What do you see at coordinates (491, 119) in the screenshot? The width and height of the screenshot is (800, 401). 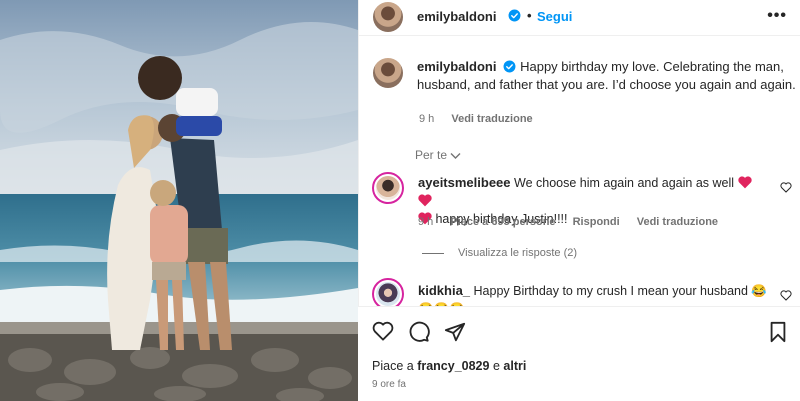 I see `caption-translate-button: Vedi traduzione` at bounding box center [491, 119].